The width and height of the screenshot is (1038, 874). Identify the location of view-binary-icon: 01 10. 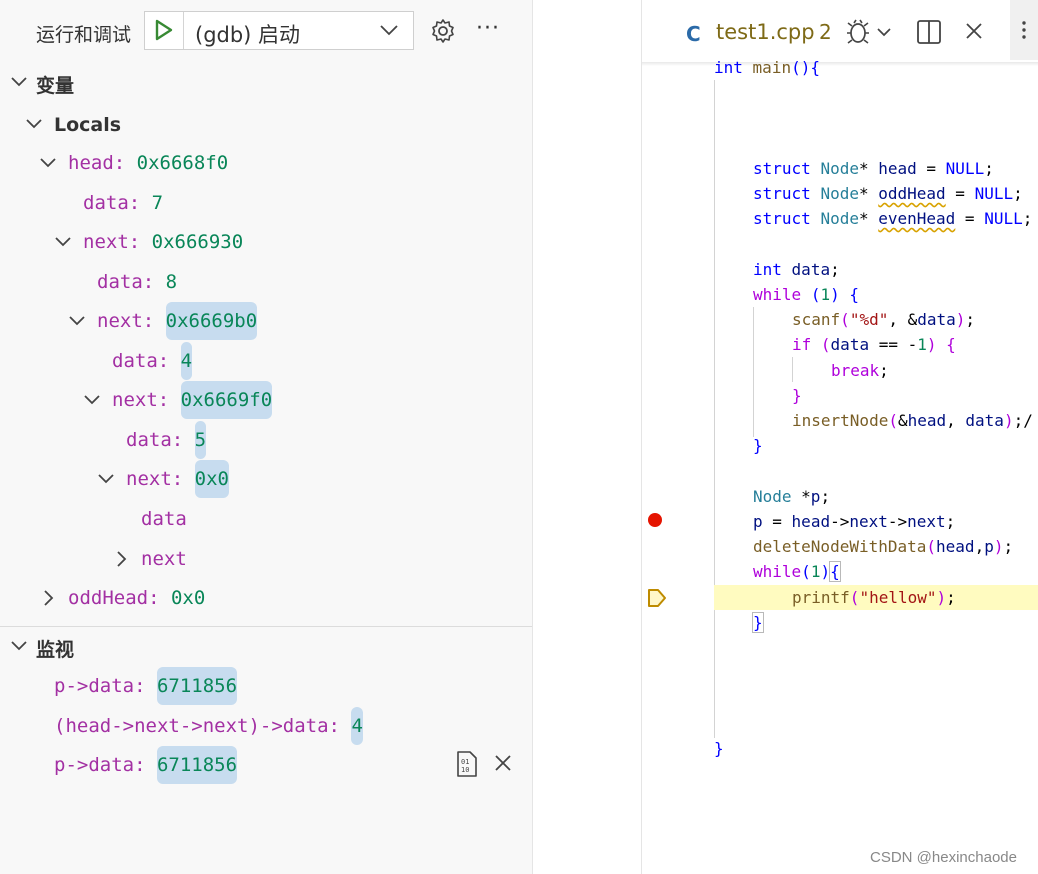
(467, 764).